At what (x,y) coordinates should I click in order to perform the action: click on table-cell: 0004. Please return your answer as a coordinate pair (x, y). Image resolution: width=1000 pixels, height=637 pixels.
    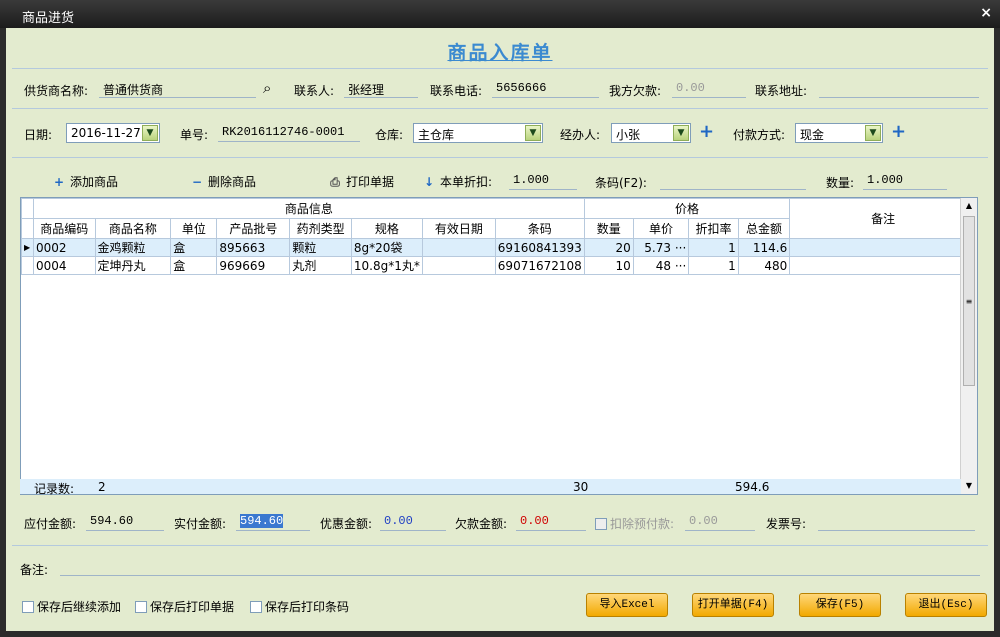
    Looking at the image, I should click on (64, 265).